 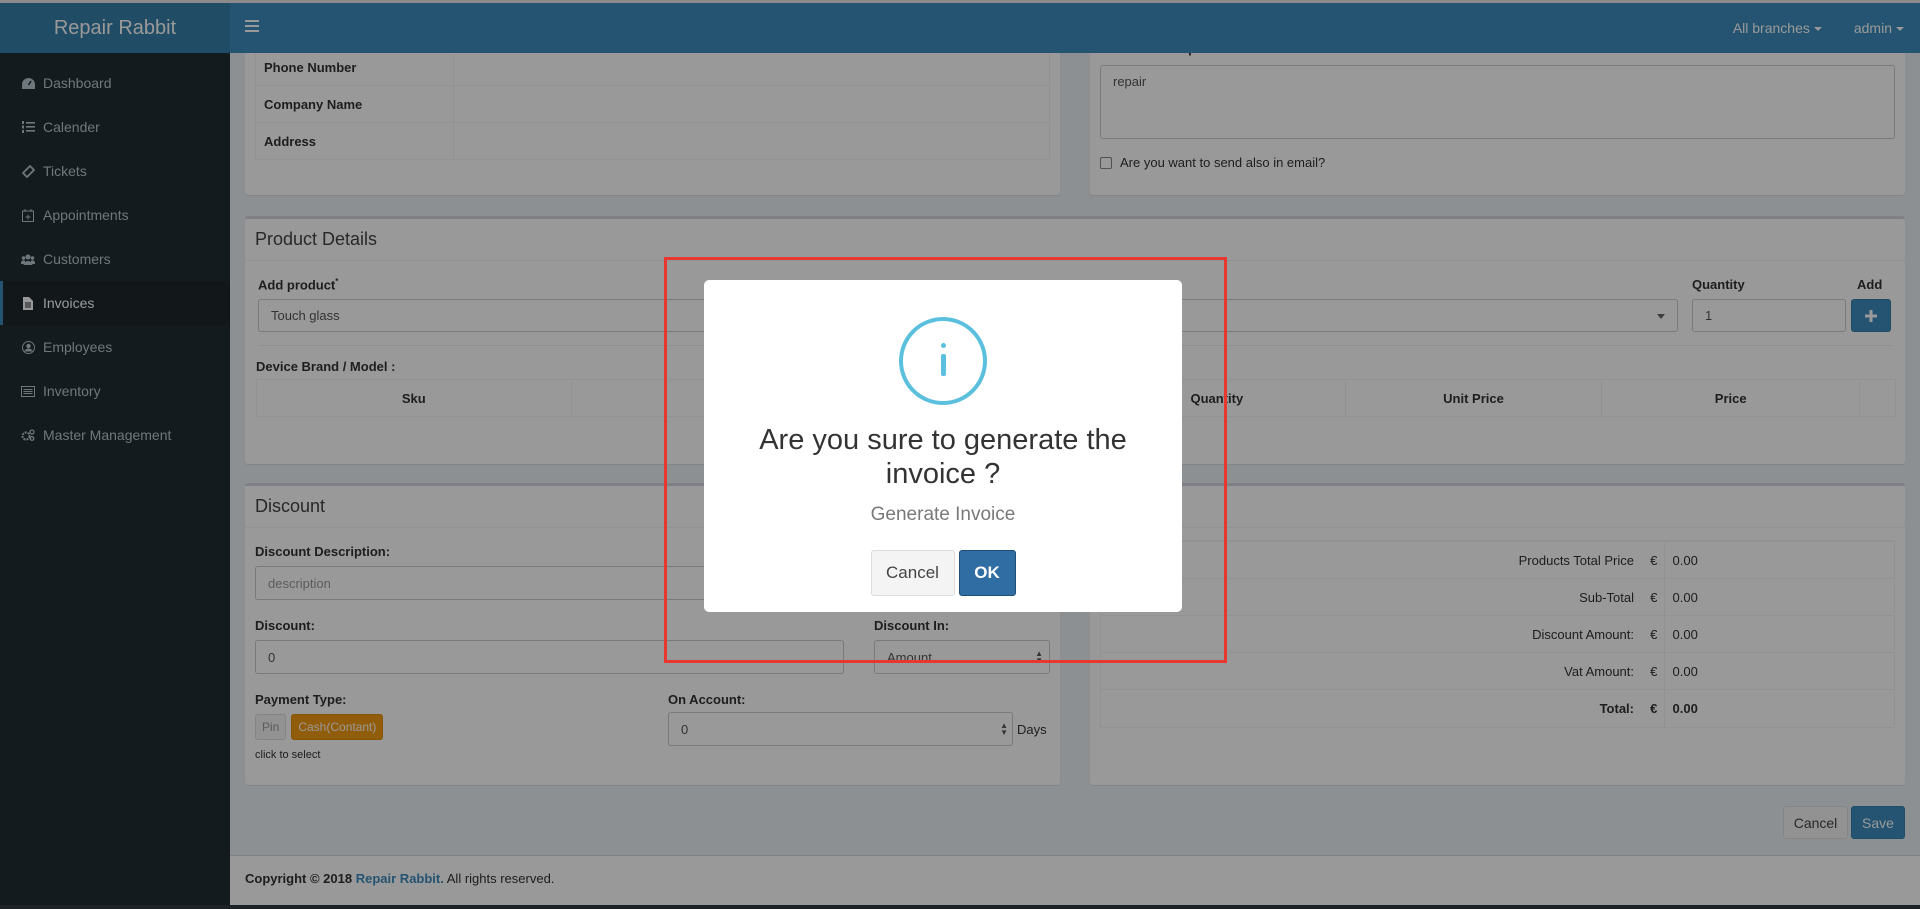 I want to click on info-icon, so click(x=943, y=361).